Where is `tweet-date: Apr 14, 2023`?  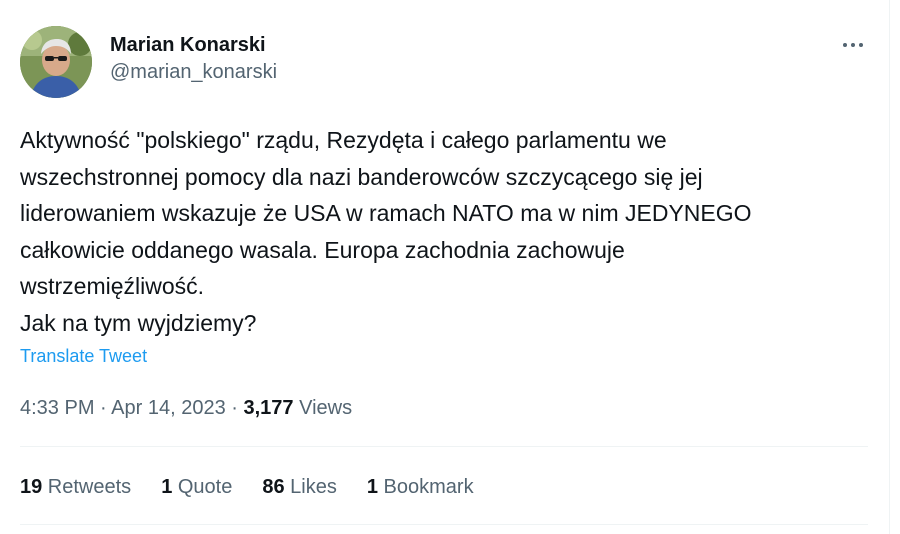
tweet-date: Apr 14, 2023 is located at coordinates (168, 408).